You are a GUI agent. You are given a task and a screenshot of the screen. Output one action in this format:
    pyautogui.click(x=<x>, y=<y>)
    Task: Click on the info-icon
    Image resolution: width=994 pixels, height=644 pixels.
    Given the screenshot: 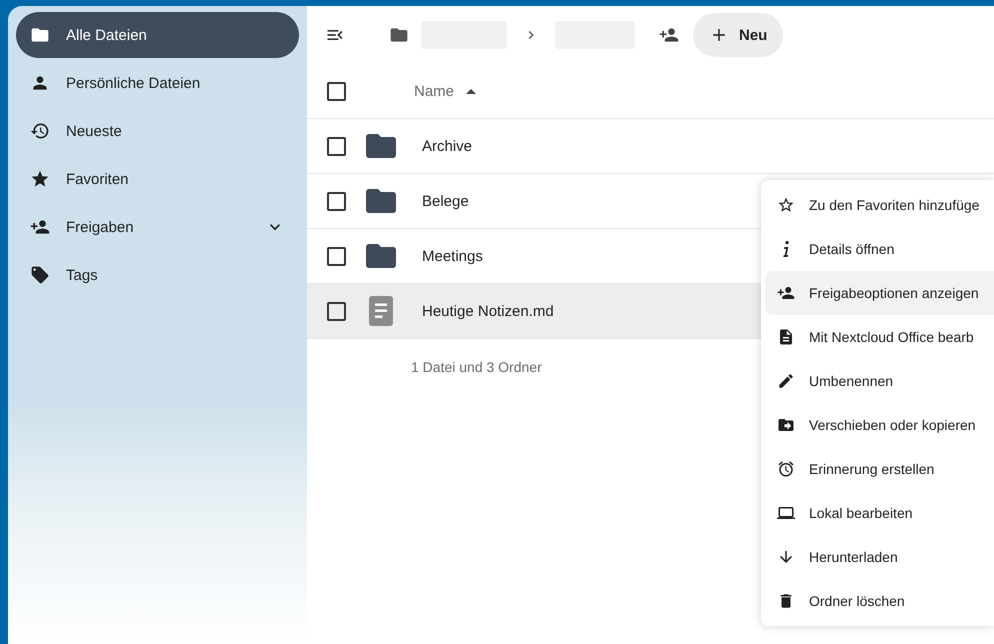 What is the action you would take?
    pyautogui.click(x=786, y=249)
    